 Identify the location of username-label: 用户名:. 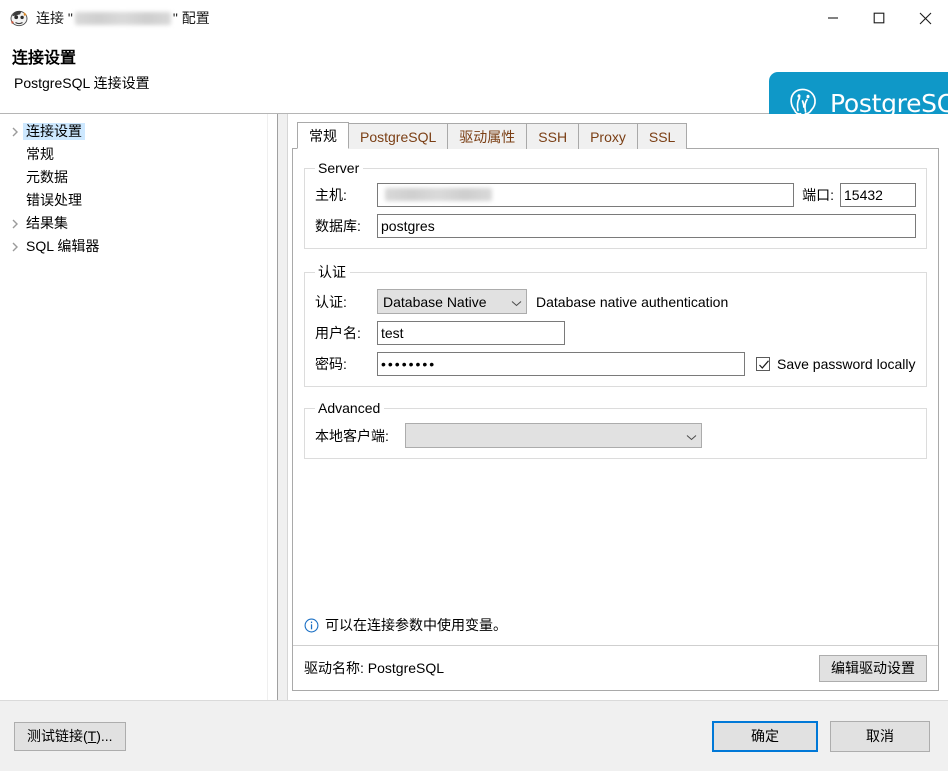
(338, 333).